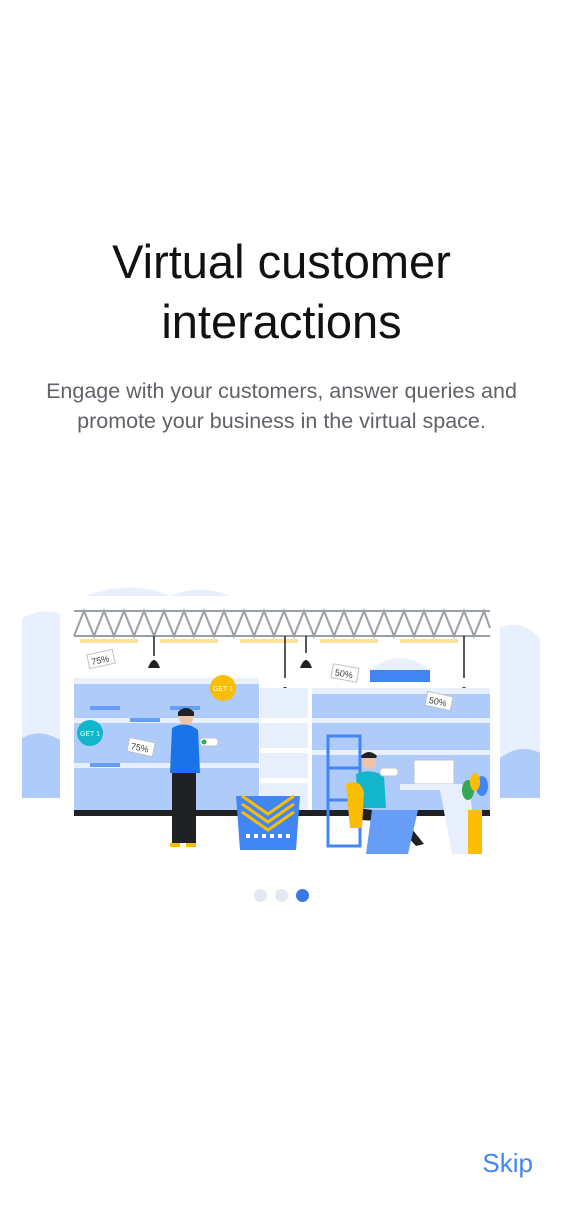  I want to click on page-indicator, so click(281, 896).